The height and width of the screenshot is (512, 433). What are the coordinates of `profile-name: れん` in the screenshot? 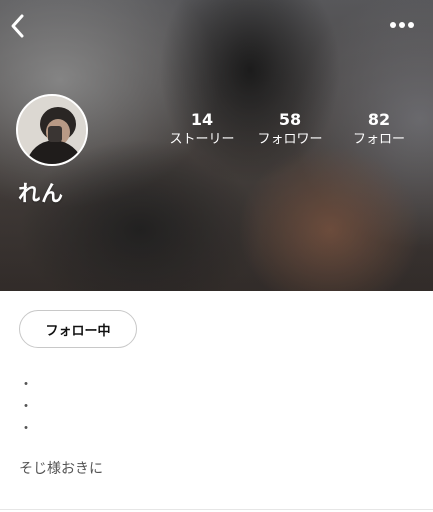 It's located at (41, 194).